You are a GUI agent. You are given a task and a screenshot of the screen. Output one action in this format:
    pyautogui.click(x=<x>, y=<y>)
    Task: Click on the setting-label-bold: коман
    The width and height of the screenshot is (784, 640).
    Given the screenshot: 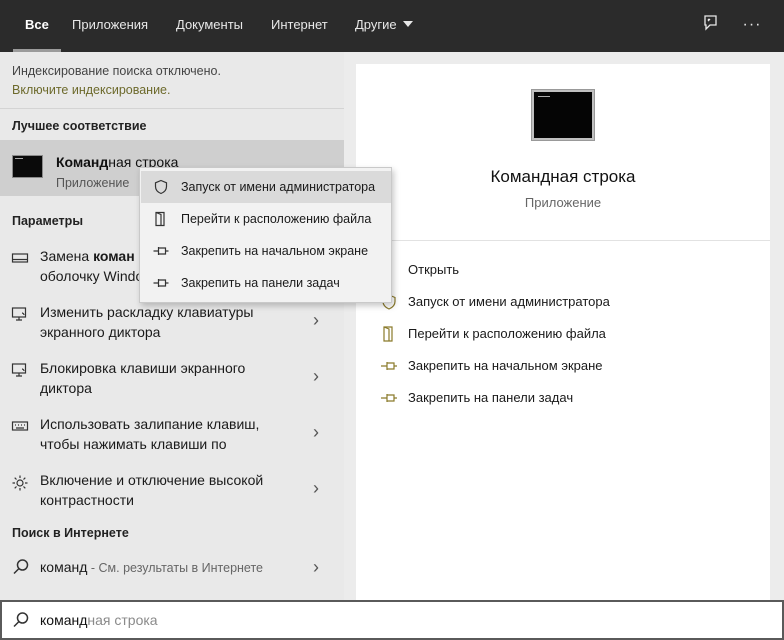 What is the action you would take?
    pyautogui.click(x=114, y=256)
    